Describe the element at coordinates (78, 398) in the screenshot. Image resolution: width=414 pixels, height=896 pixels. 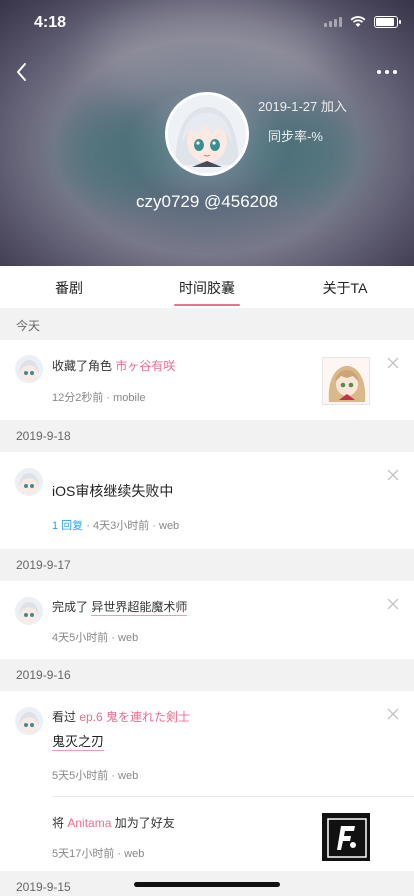
I see `activity-time: 12分2秒前` at that location.